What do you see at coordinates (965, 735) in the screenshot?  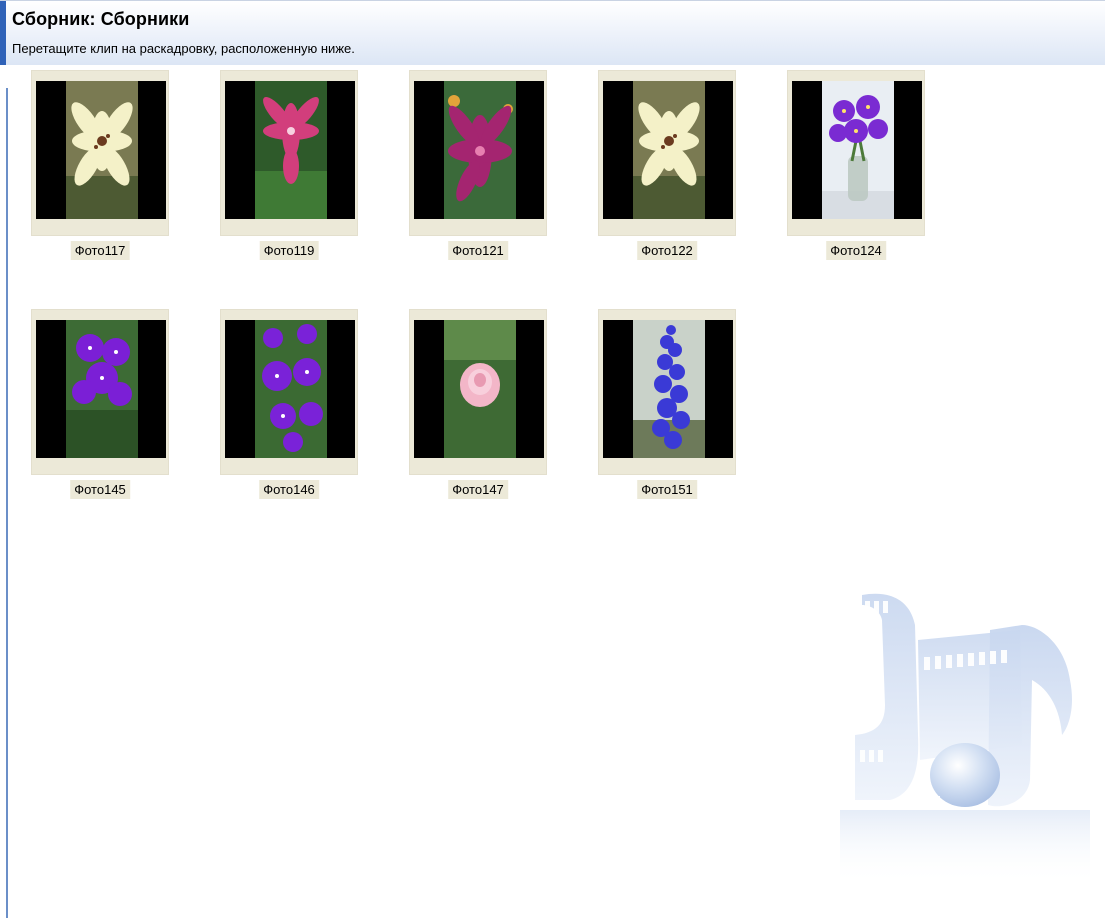 I see `film-music-note-icon` at bounding box center [965, 735].